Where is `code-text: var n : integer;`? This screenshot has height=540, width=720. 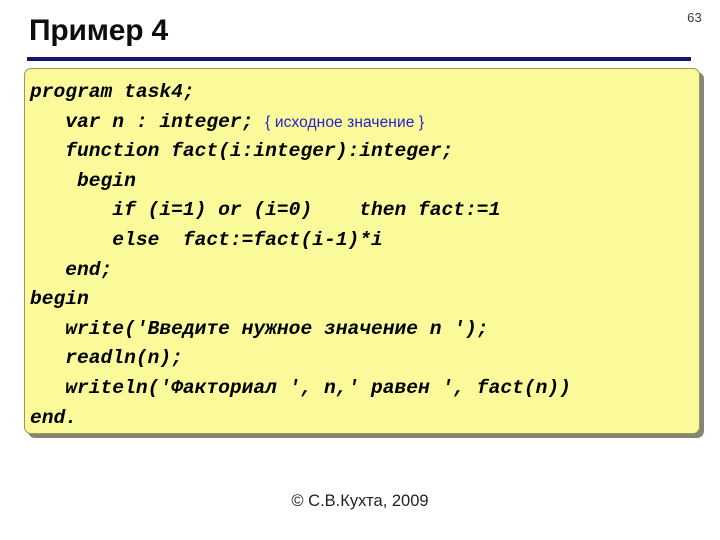
code-text: var n : integer; is located at coordinates (148, 121).